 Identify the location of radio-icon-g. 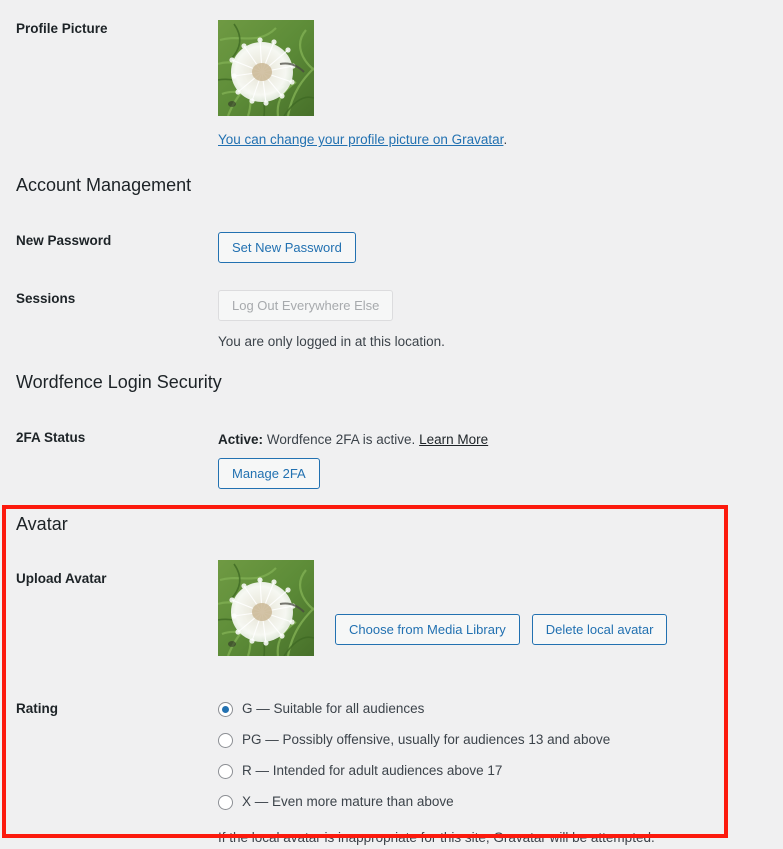
(225, 709).